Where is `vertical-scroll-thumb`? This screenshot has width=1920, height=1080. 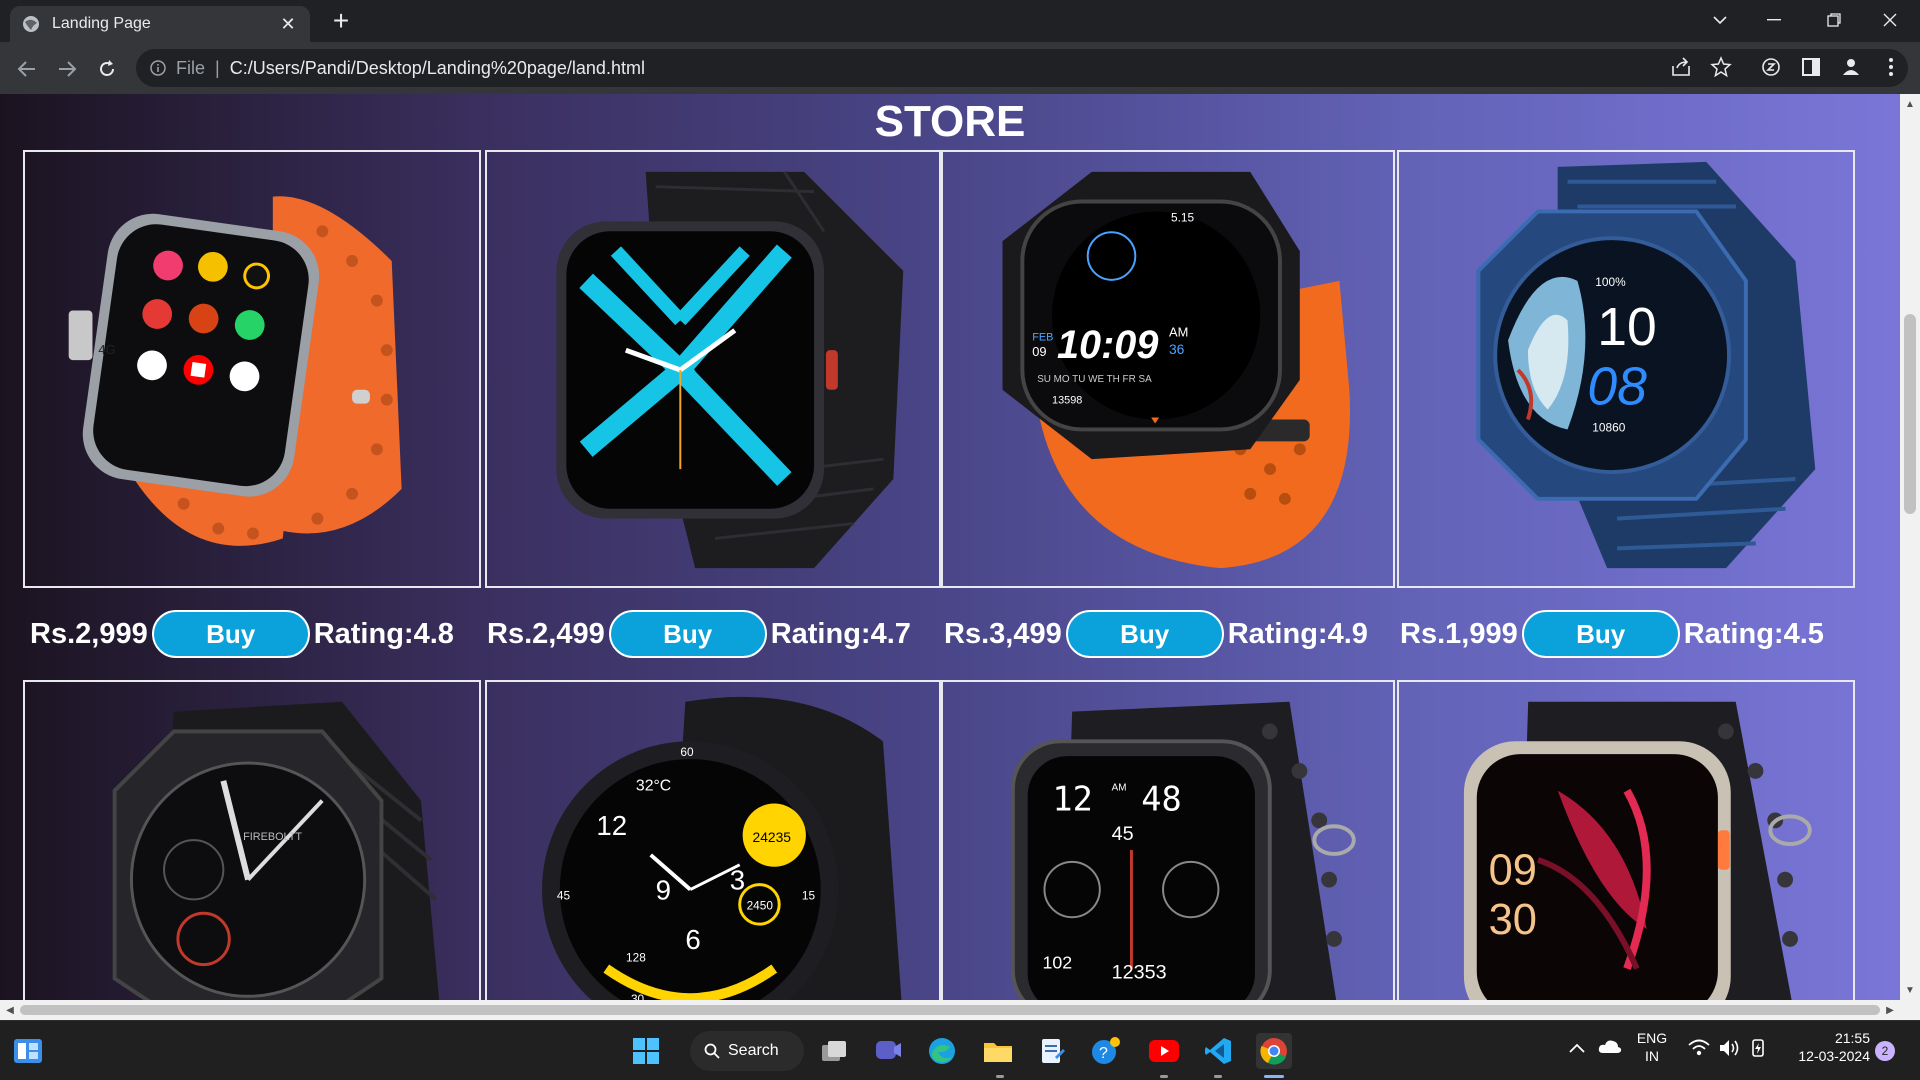
vertical-scroll-thumb is located at coordinates (1910, 414).